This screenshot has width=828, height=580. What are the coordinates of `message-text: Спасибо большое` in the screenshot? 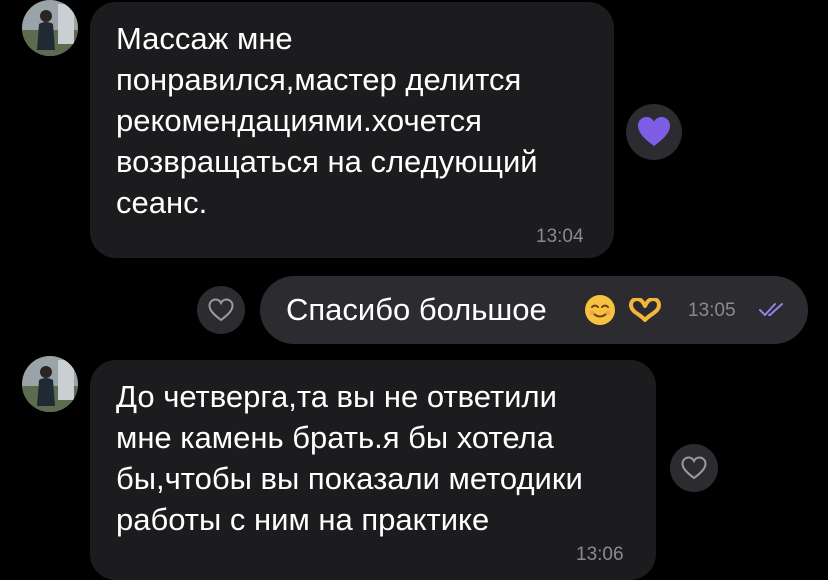 It's located at (416, 309).